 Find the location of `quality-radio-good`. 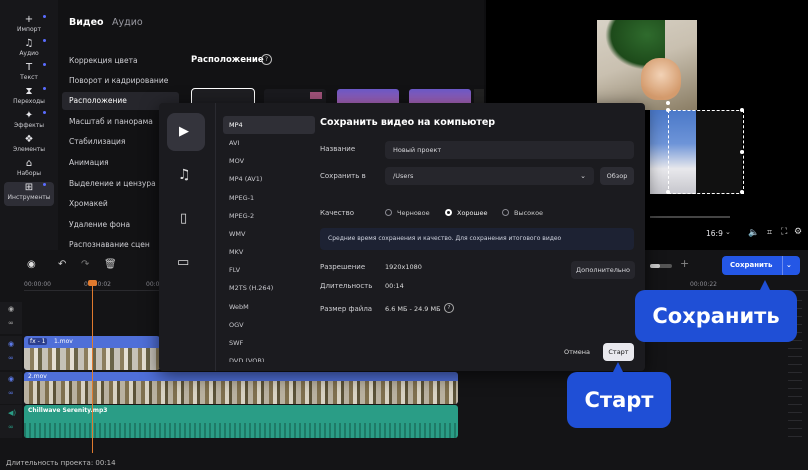

quality-radio-good is located at coordinates (448, 212).